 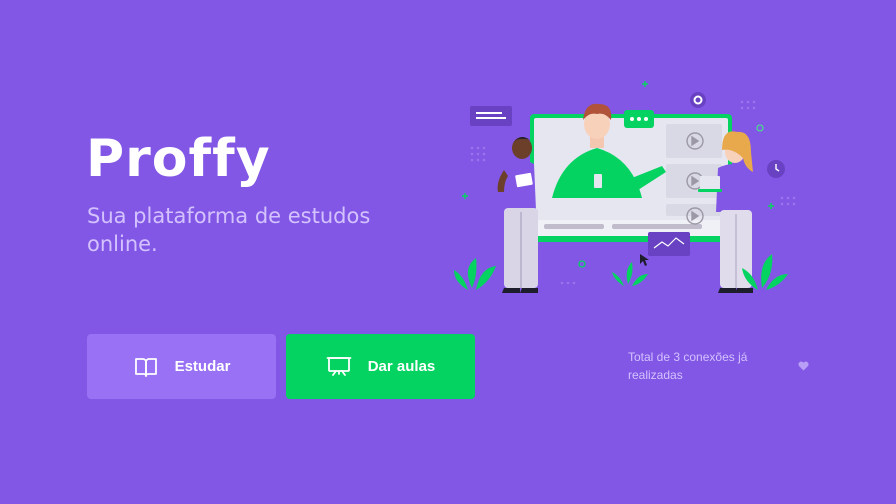 What do you see at coordinates (229, 230) in the screenshot?
I see `tagline: Sua plataforma de estudos online.` at bounding box center [229, 230].